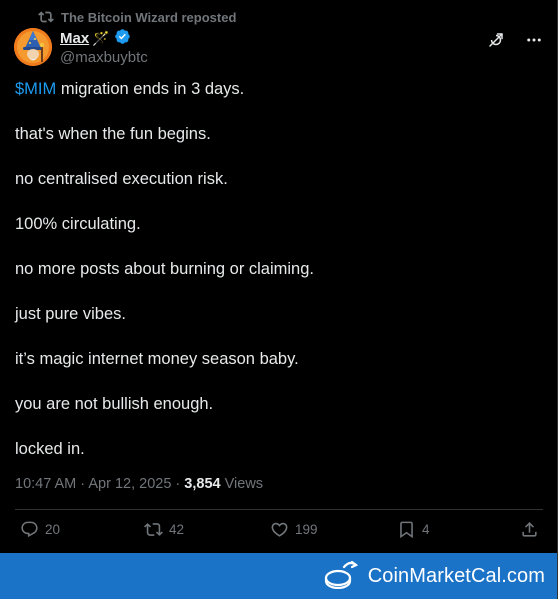 The height and width of the screenshot is (599, 558). Describe the element at coordinates (279, 529) in the screenshot. I see `heart-icon` at that location.